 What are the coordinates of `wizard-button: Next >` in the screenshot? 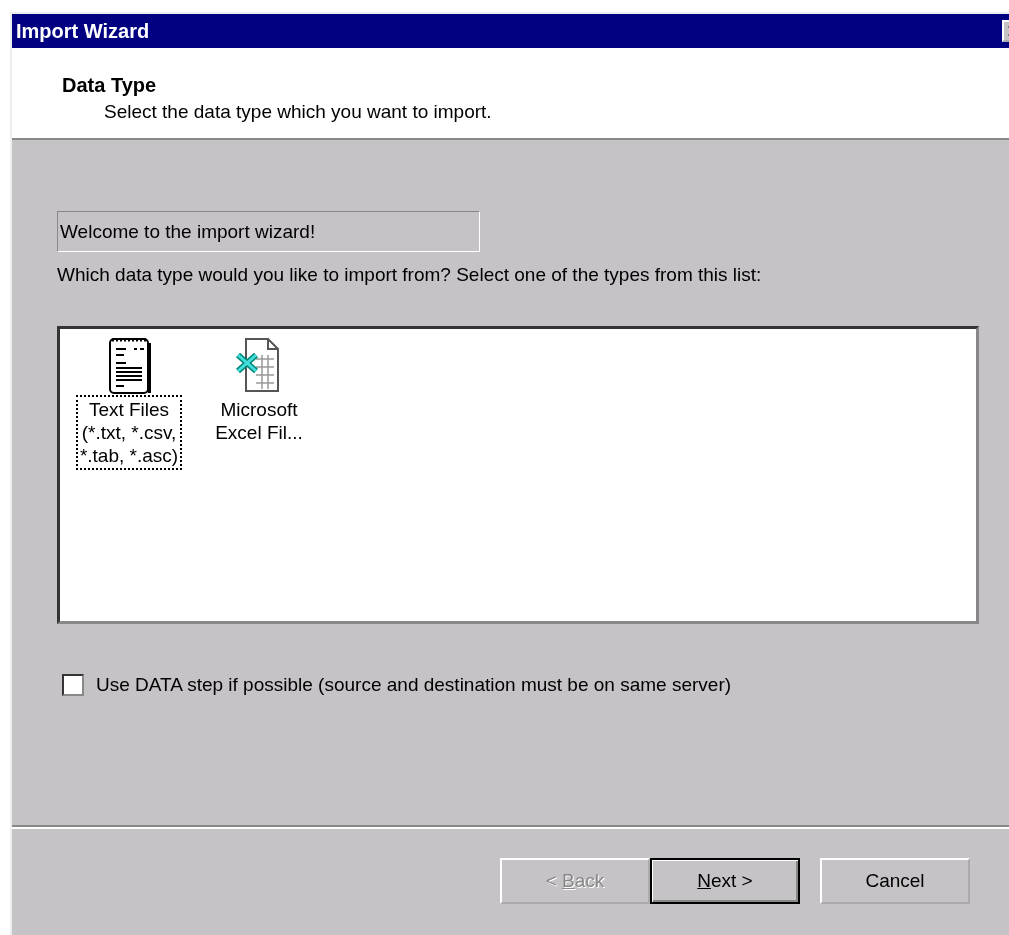 It's located at (725, 881).